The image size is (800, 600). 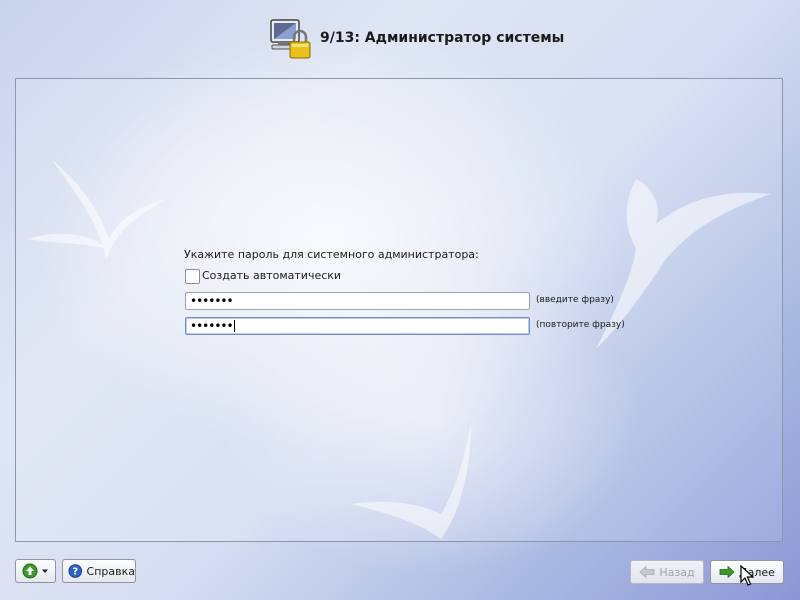 I want to click on auto-generate-label: Создать автоматически, so click(x=271, y=275).